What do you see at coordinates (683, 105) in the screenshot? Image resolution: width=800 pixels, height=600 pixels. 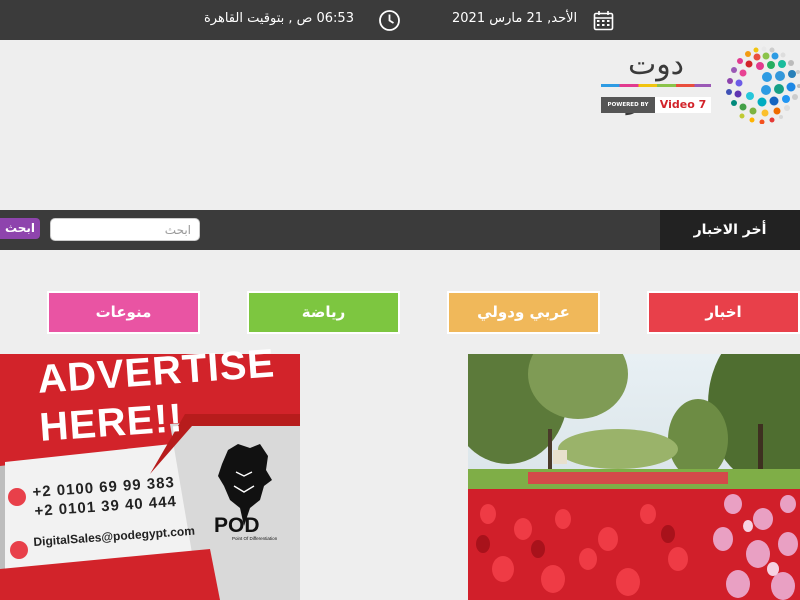 I see `video7-label: Video 7` at bounding box center [683, 105].